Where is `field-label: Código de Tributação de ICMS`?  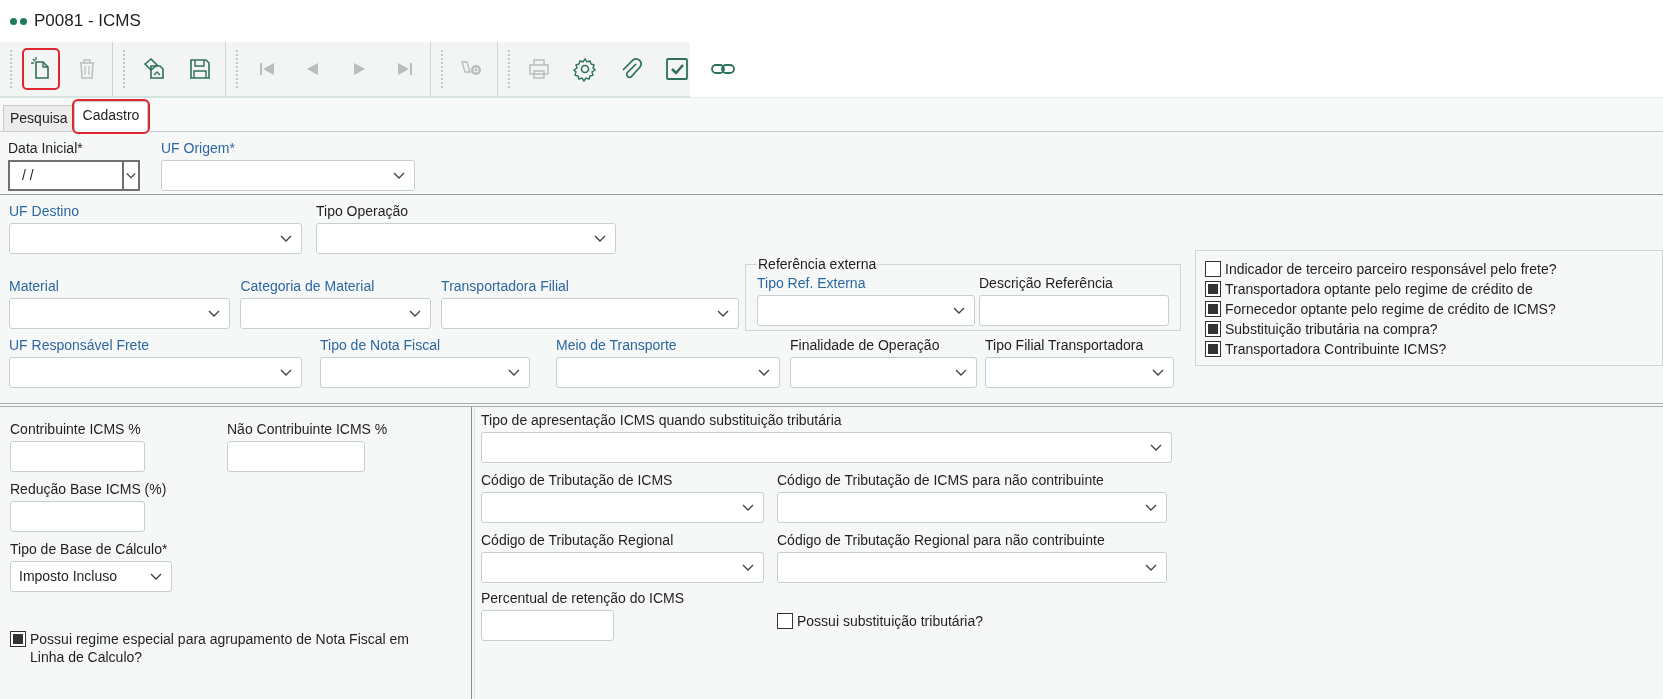 field-label: Código de Tributação de ICMS is located at coordinates (577, 480).